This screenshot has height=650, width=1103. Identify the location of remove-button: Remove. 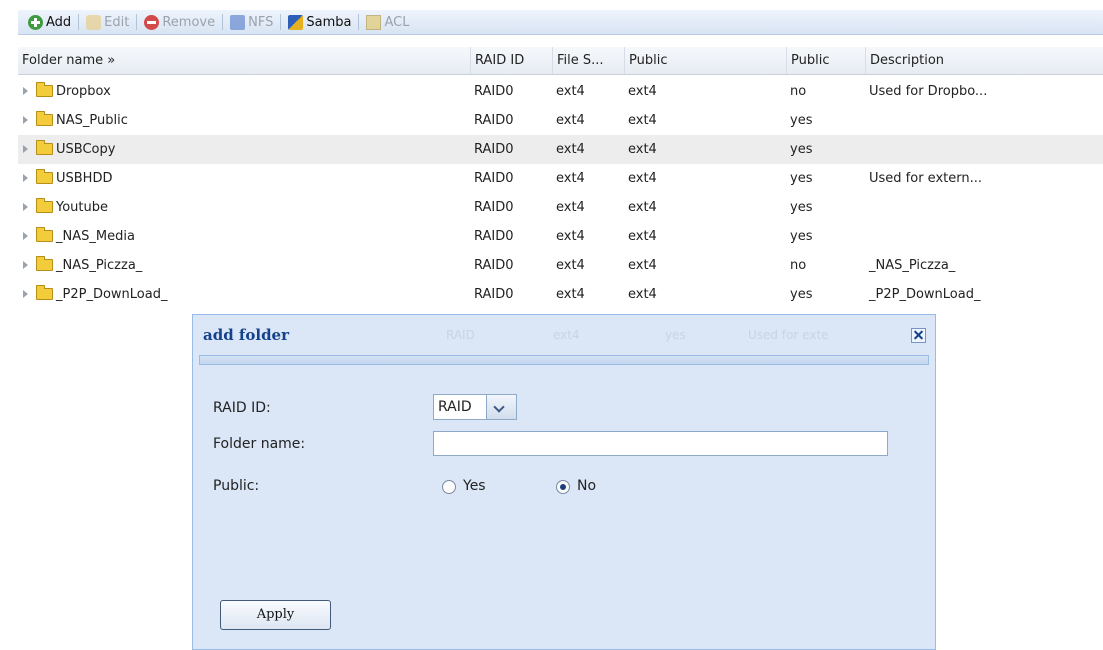
(179, 22).